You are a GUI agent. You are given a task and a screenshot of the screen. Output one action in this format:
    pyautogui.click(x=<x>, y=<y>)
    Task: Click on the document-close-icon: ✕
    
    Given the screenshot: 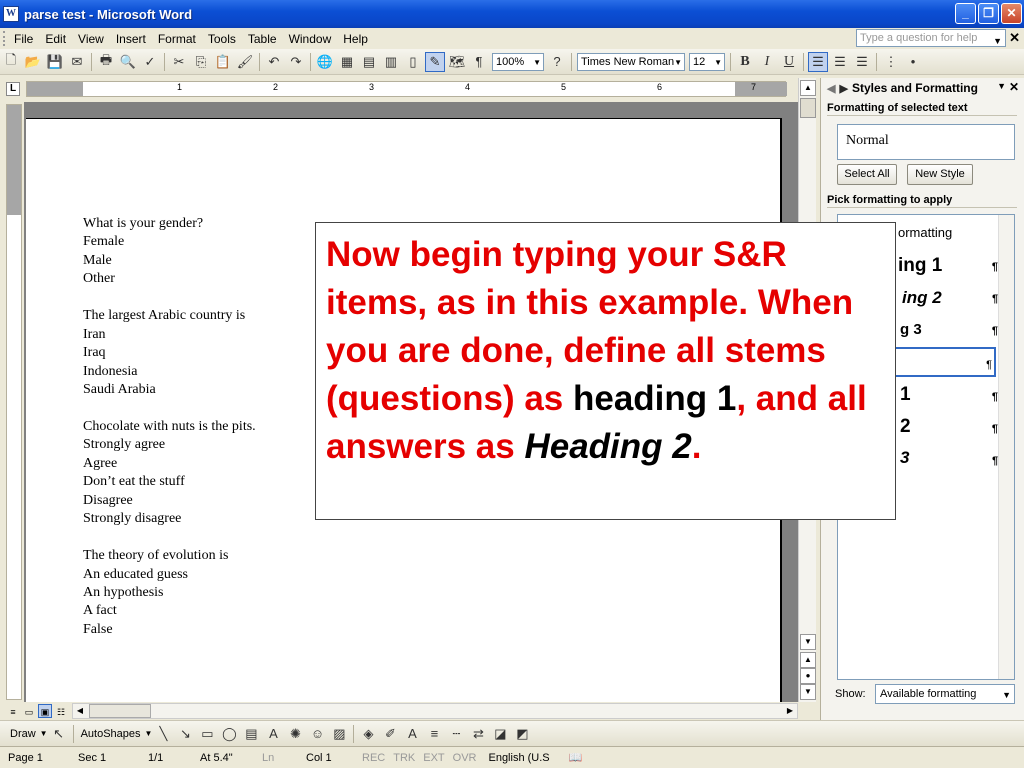 What is the action you would take?
    pyautogui.click(x=1014, y=38)
    